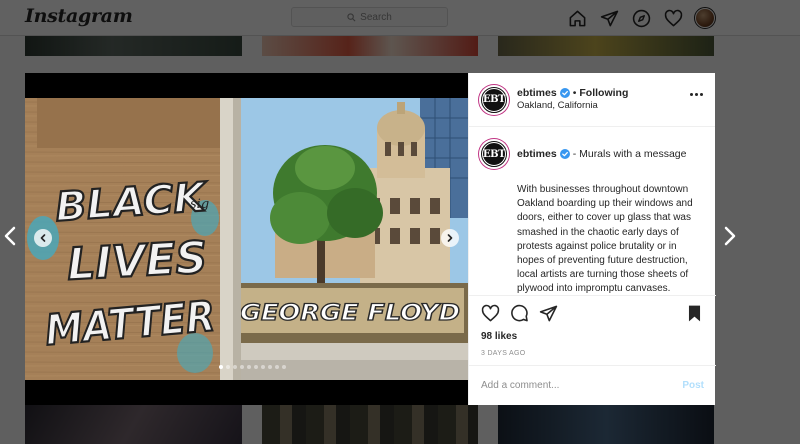  Describe the element at coordinates (696, 94) in the screenshot. I see `more-options-icon` at that location.